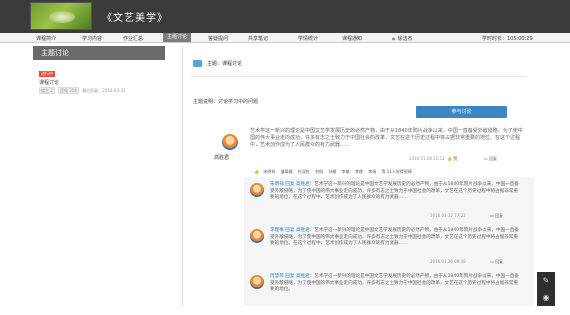  What do you see at coordinates (292, 230) in the screenshot?
I see `comment-author: 李理事 回复 高胜君：` at bounding box center [292, 230].